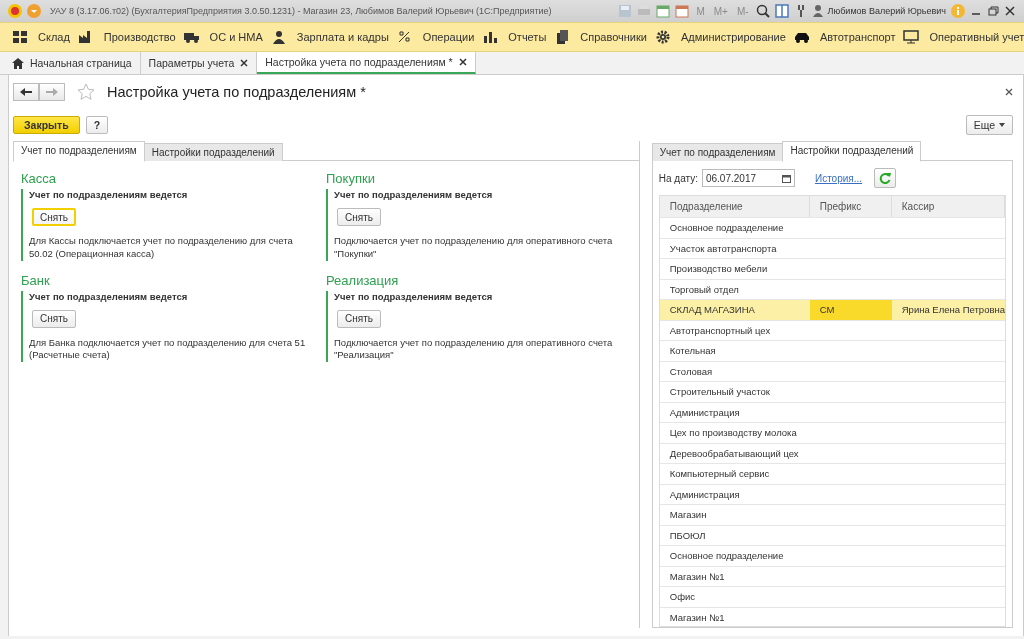 The image size is (1024, 639). Describe the element at coordinates (490, 37) in the screenshot. I see `bar-chart-icon` at that location.